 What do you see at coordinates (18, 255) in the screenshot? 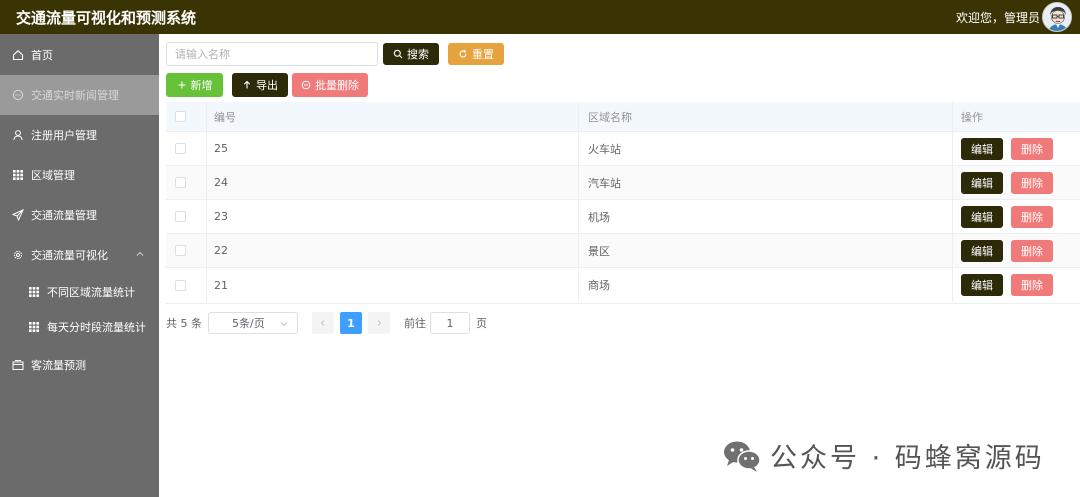
I see `gear-icon` at bounding box center [18, 255].